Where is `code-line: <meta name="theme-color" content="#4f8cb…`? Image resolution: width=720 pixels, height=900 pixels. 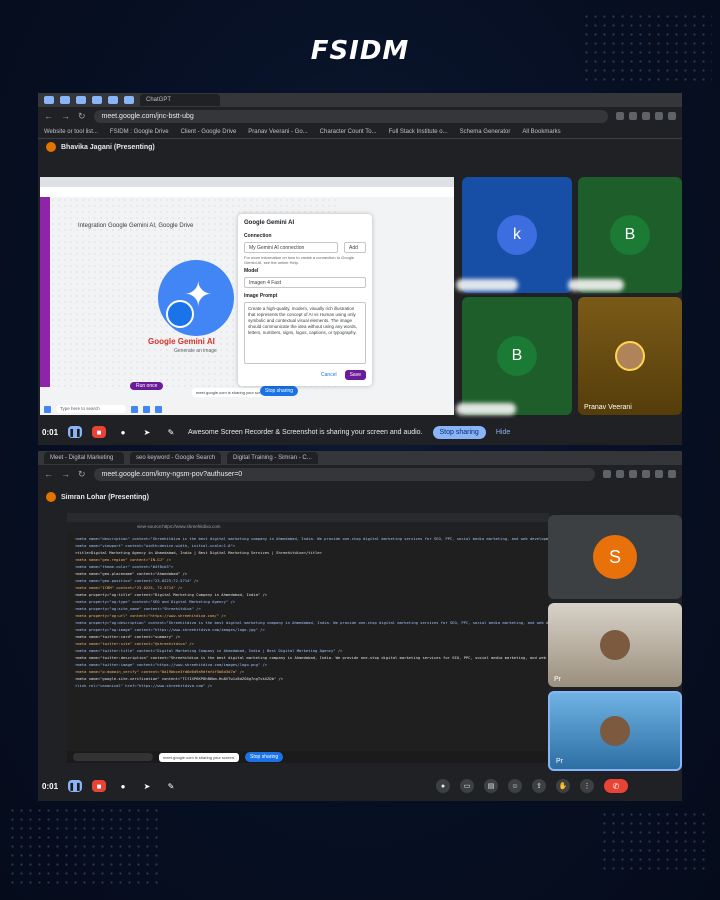
code-line: <meta name="theme-color" content="#4f8cb… is located at coordinates (124, 566).